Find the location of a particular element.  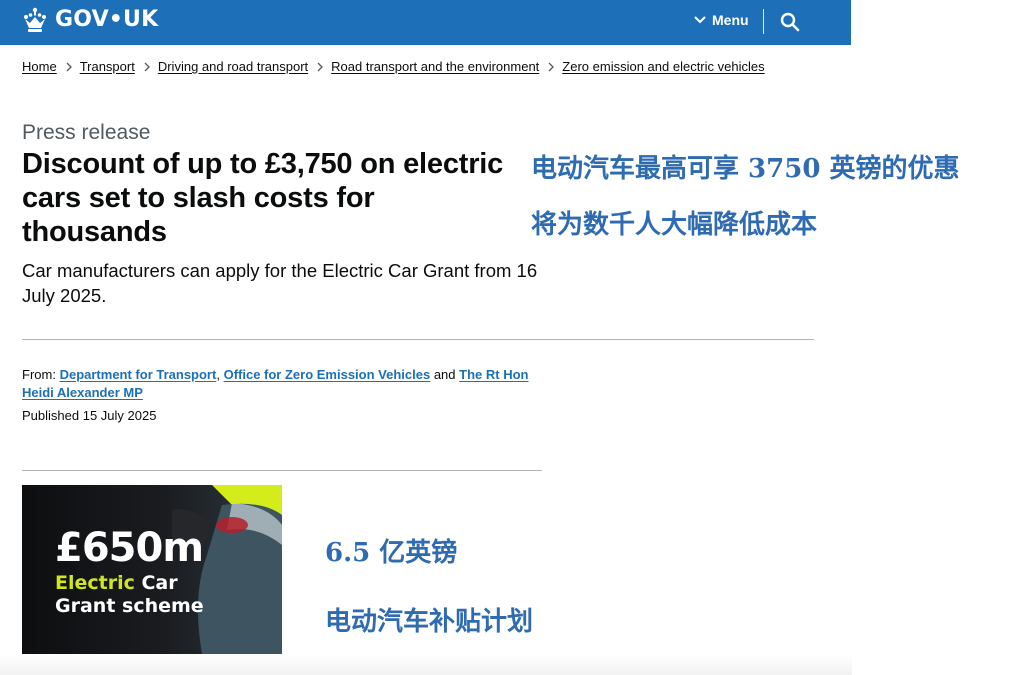

metadata-divider is located at coordinates (282, 470).